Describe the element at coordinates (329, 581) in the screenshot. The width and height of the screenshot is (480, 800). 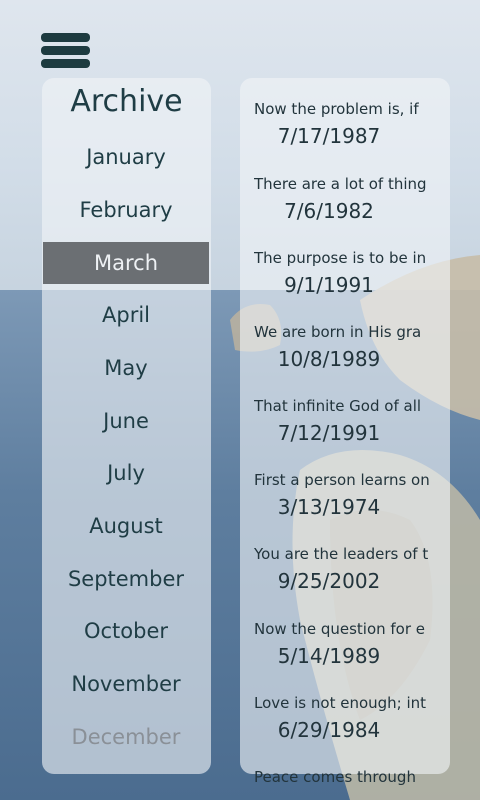
I see `entry-date: 9/25/2002` at that location.